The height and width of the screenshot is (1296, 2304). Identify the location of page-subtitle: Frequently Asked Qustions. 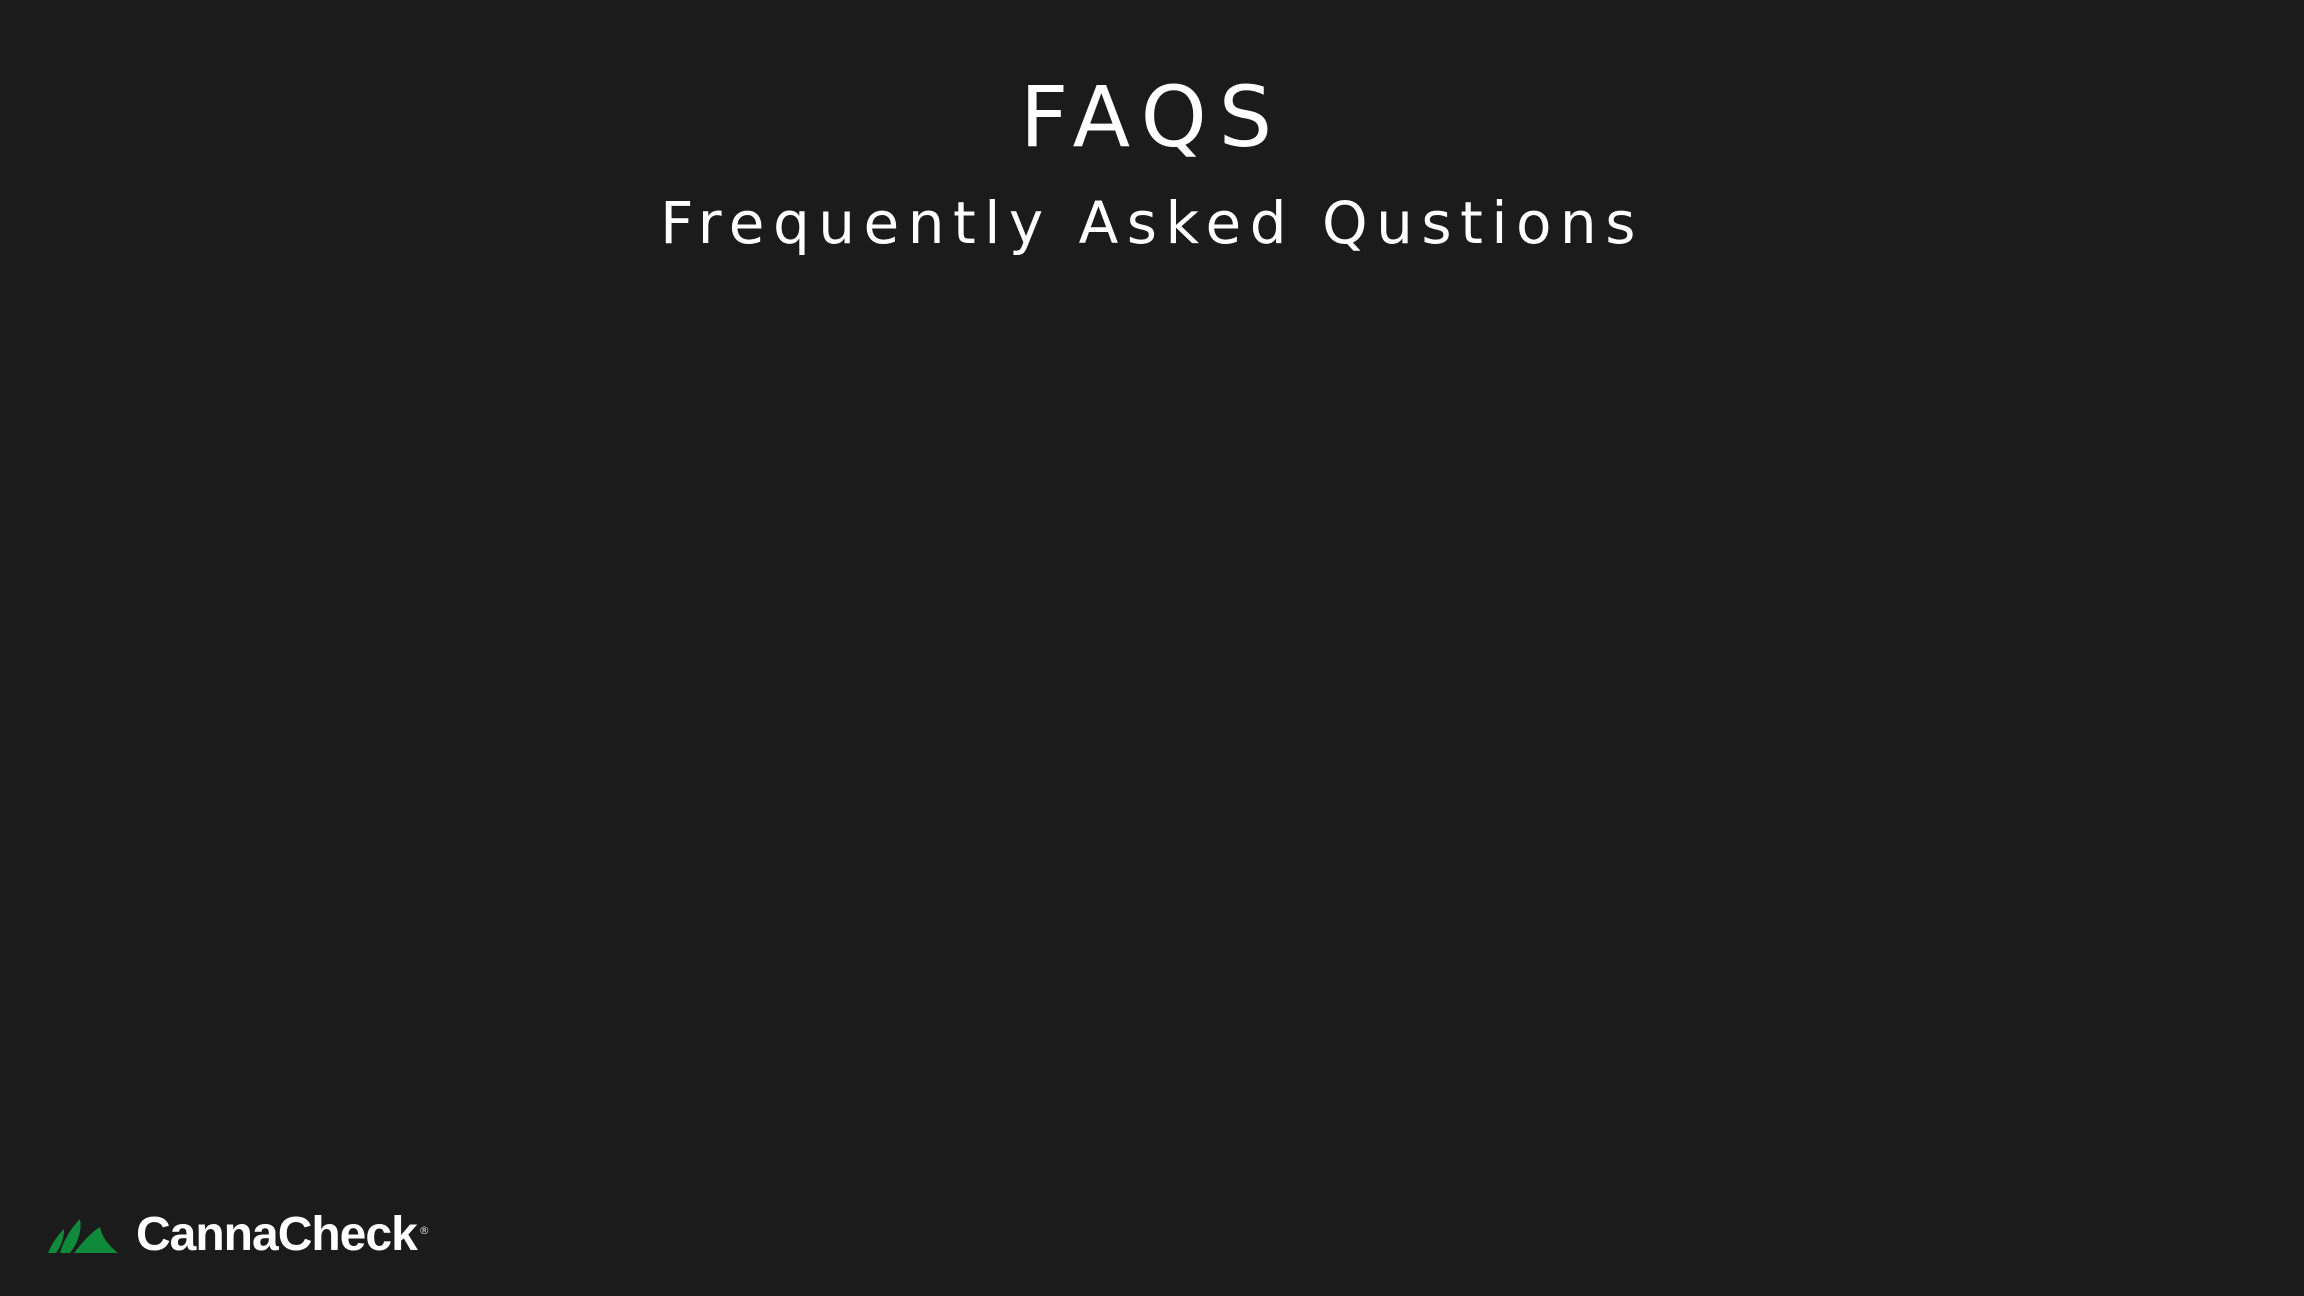
(1152, 223).